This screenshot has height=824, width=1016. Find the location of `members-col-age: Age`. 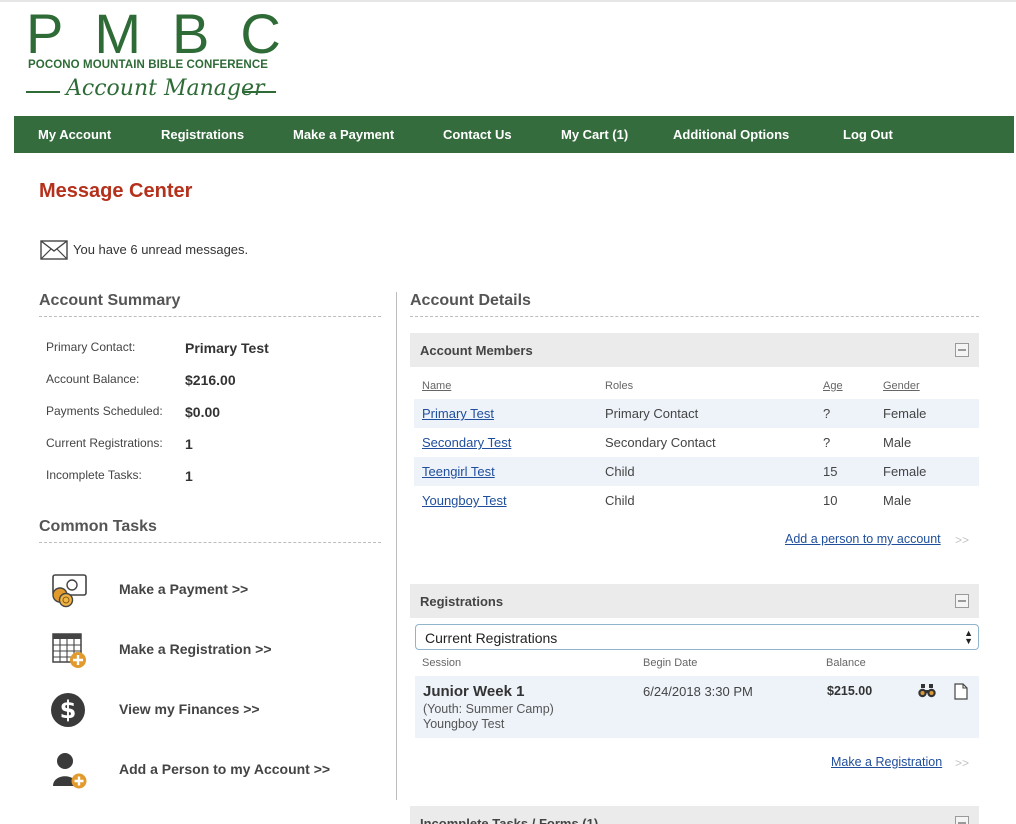

members-col-age: Age is located at coordinates (833, 386).